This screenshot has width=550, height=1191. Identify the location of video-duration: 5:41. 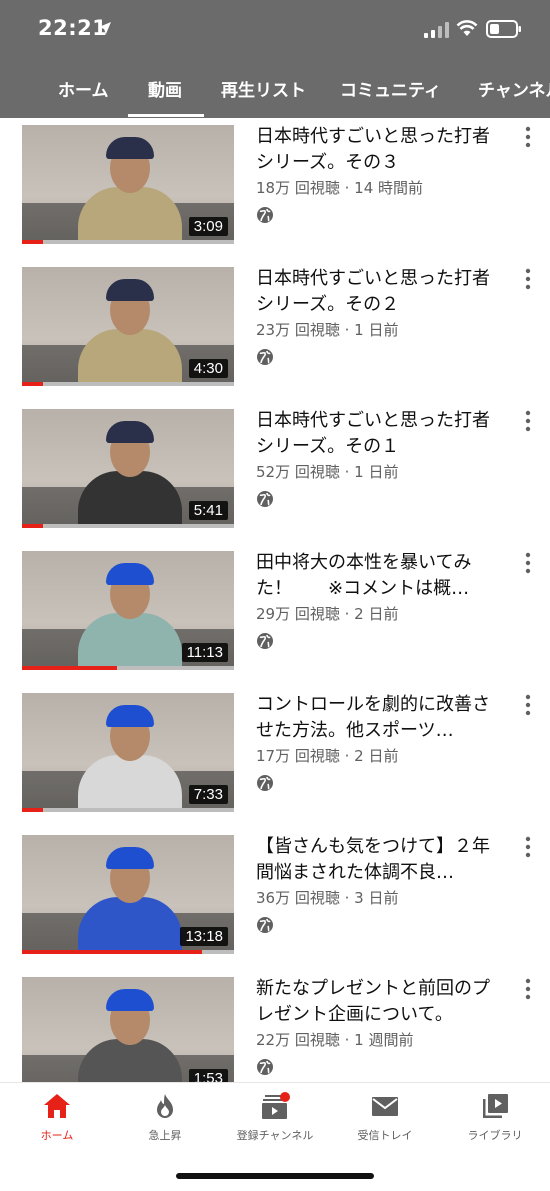
(208, 510).